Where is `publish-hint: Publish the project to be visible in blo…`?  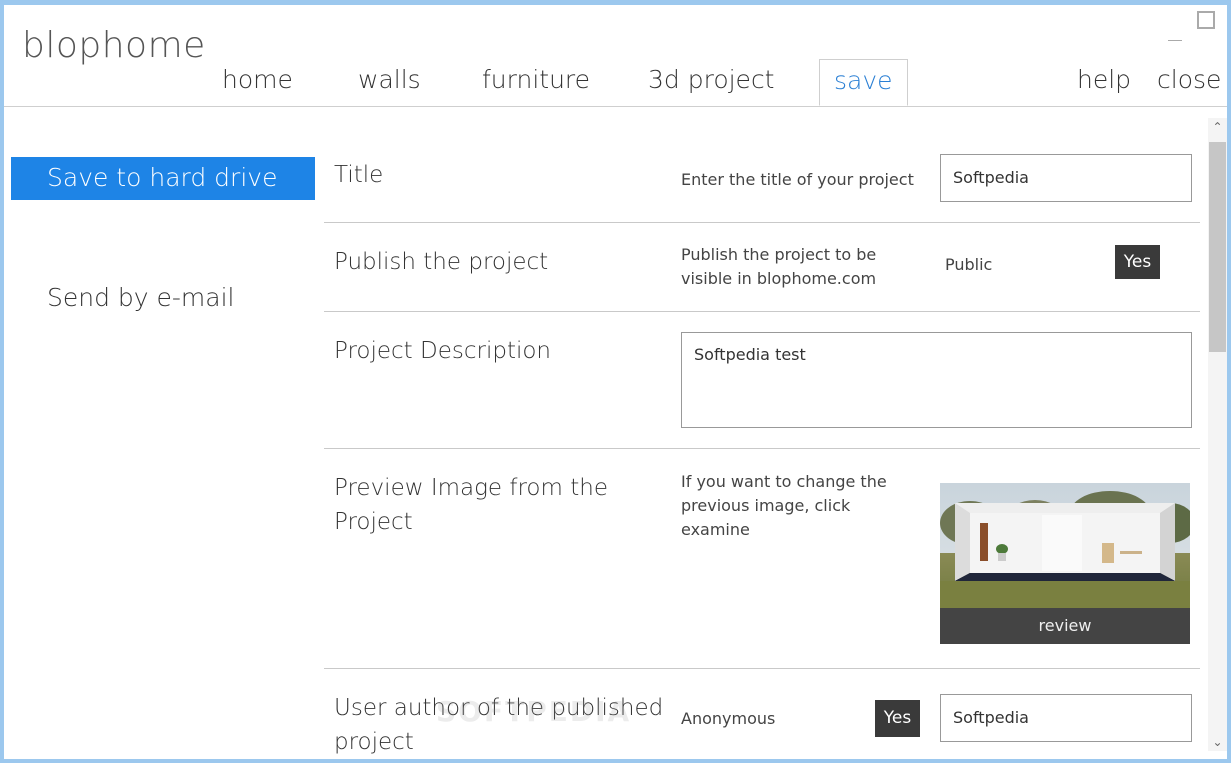
publish-hint: Publish the project to be visible in blo… is located at coordinates (779, 266).